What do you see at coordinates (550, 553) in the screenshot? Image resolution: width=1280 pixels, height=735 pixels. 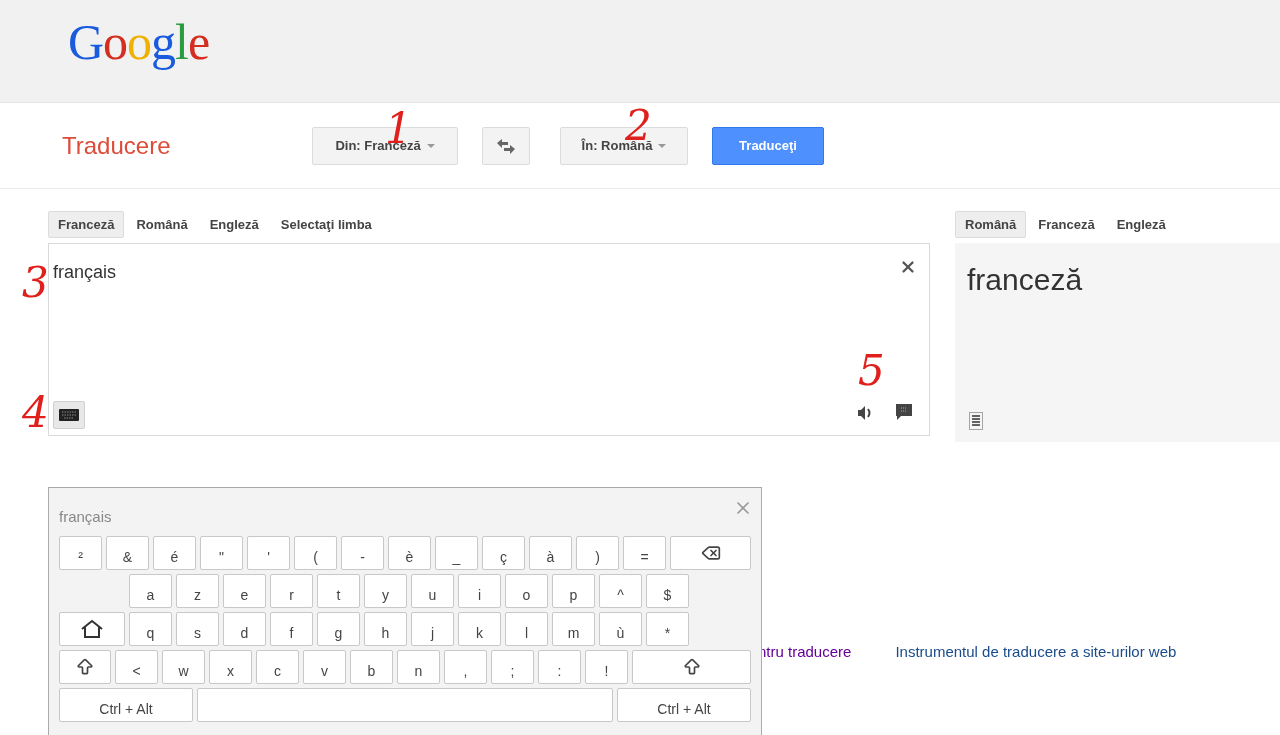 I see `keyboard-key: à` at bounding box center [550, 553].